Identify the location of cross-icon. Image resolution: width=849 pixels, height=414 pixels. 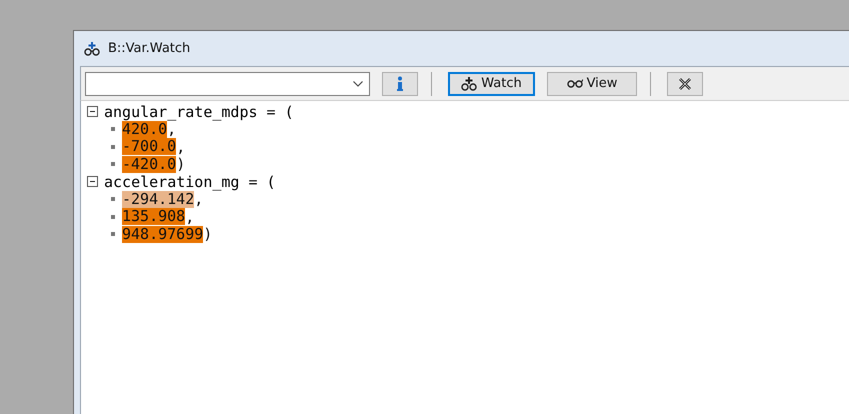
(685, 83).